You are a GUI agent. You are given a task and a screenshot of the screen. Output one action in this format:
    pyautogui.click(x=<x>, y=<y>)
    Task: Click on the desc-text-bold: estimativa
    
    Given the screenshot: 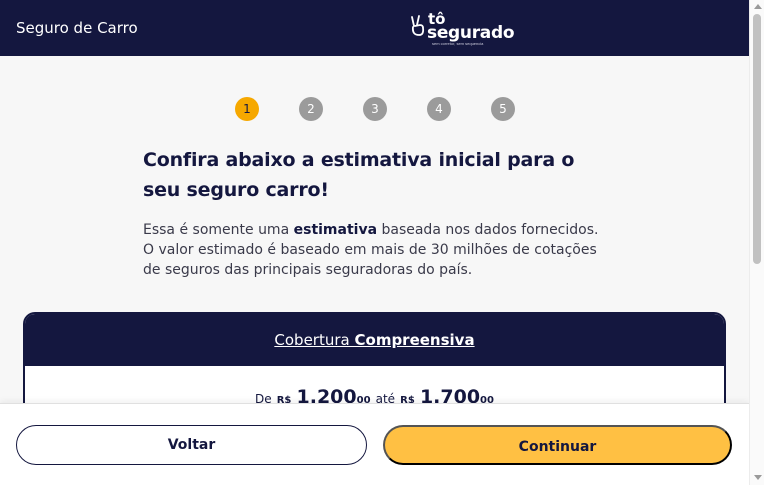 What is the action you would take?
    pyautogui.click(x=335, y=230)
    